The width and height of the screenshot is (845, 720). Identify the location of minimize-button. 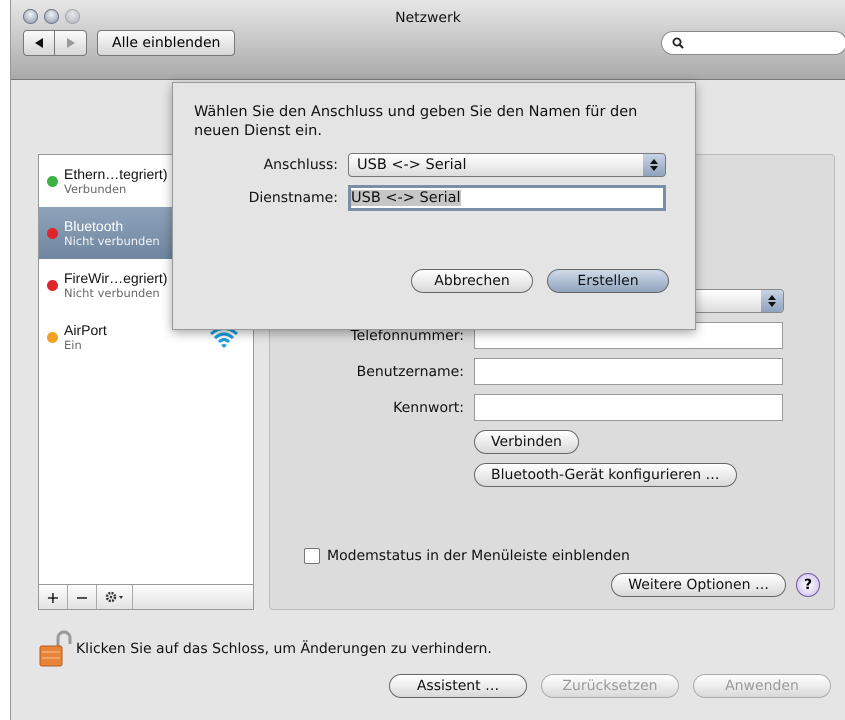
(51, 16).